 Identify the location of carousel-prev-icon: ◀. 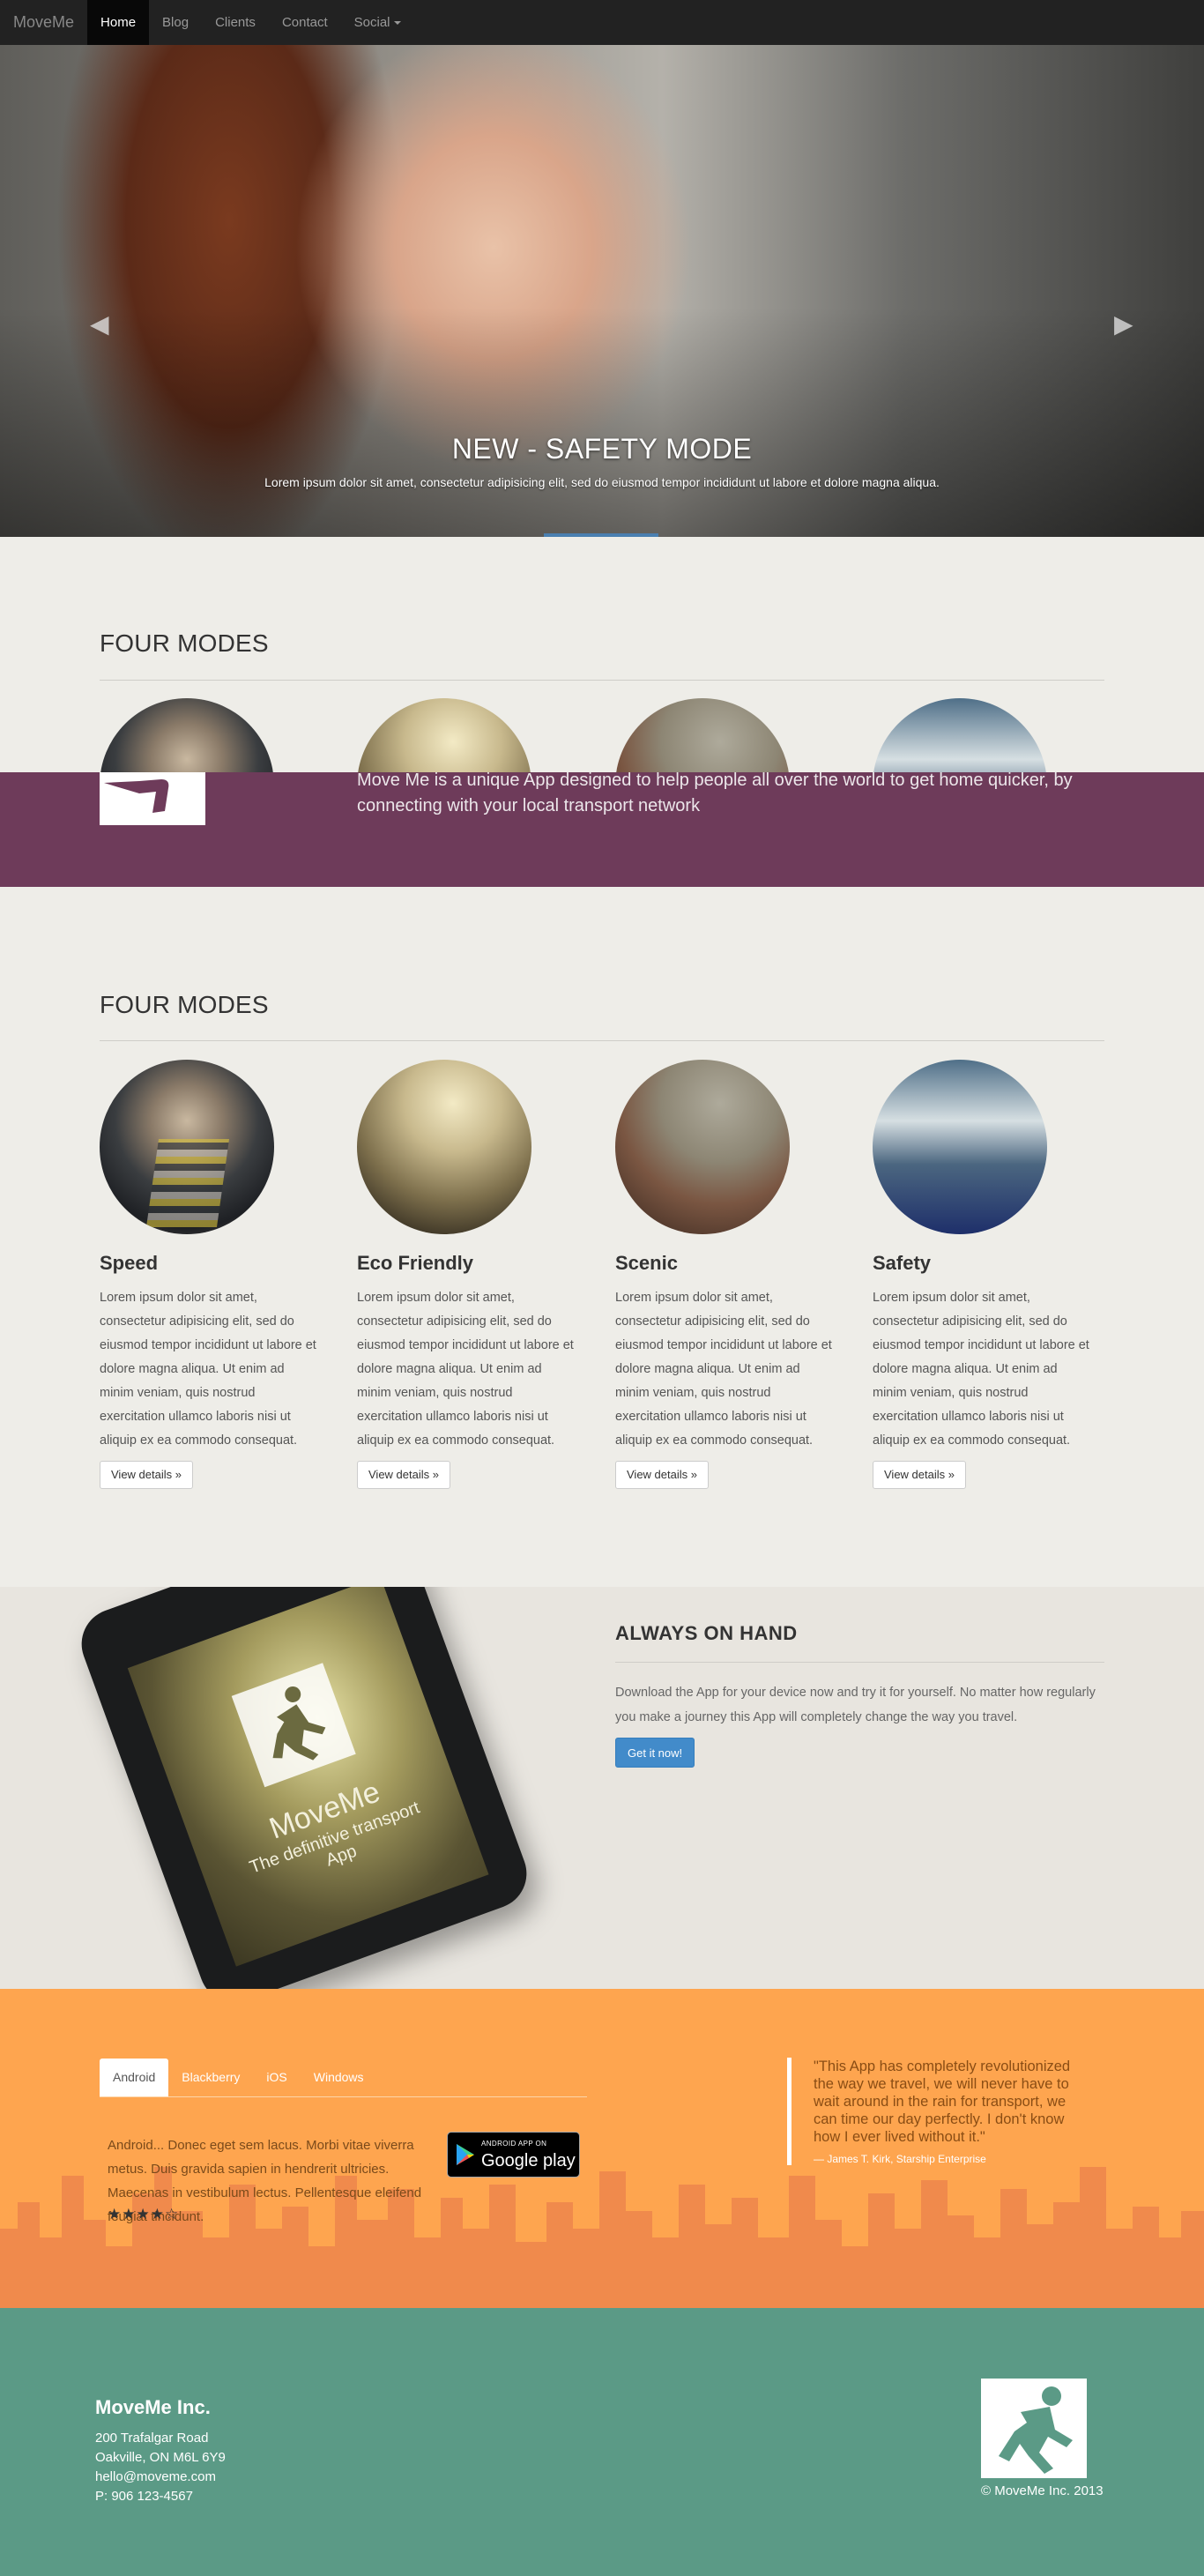
(99, 324).